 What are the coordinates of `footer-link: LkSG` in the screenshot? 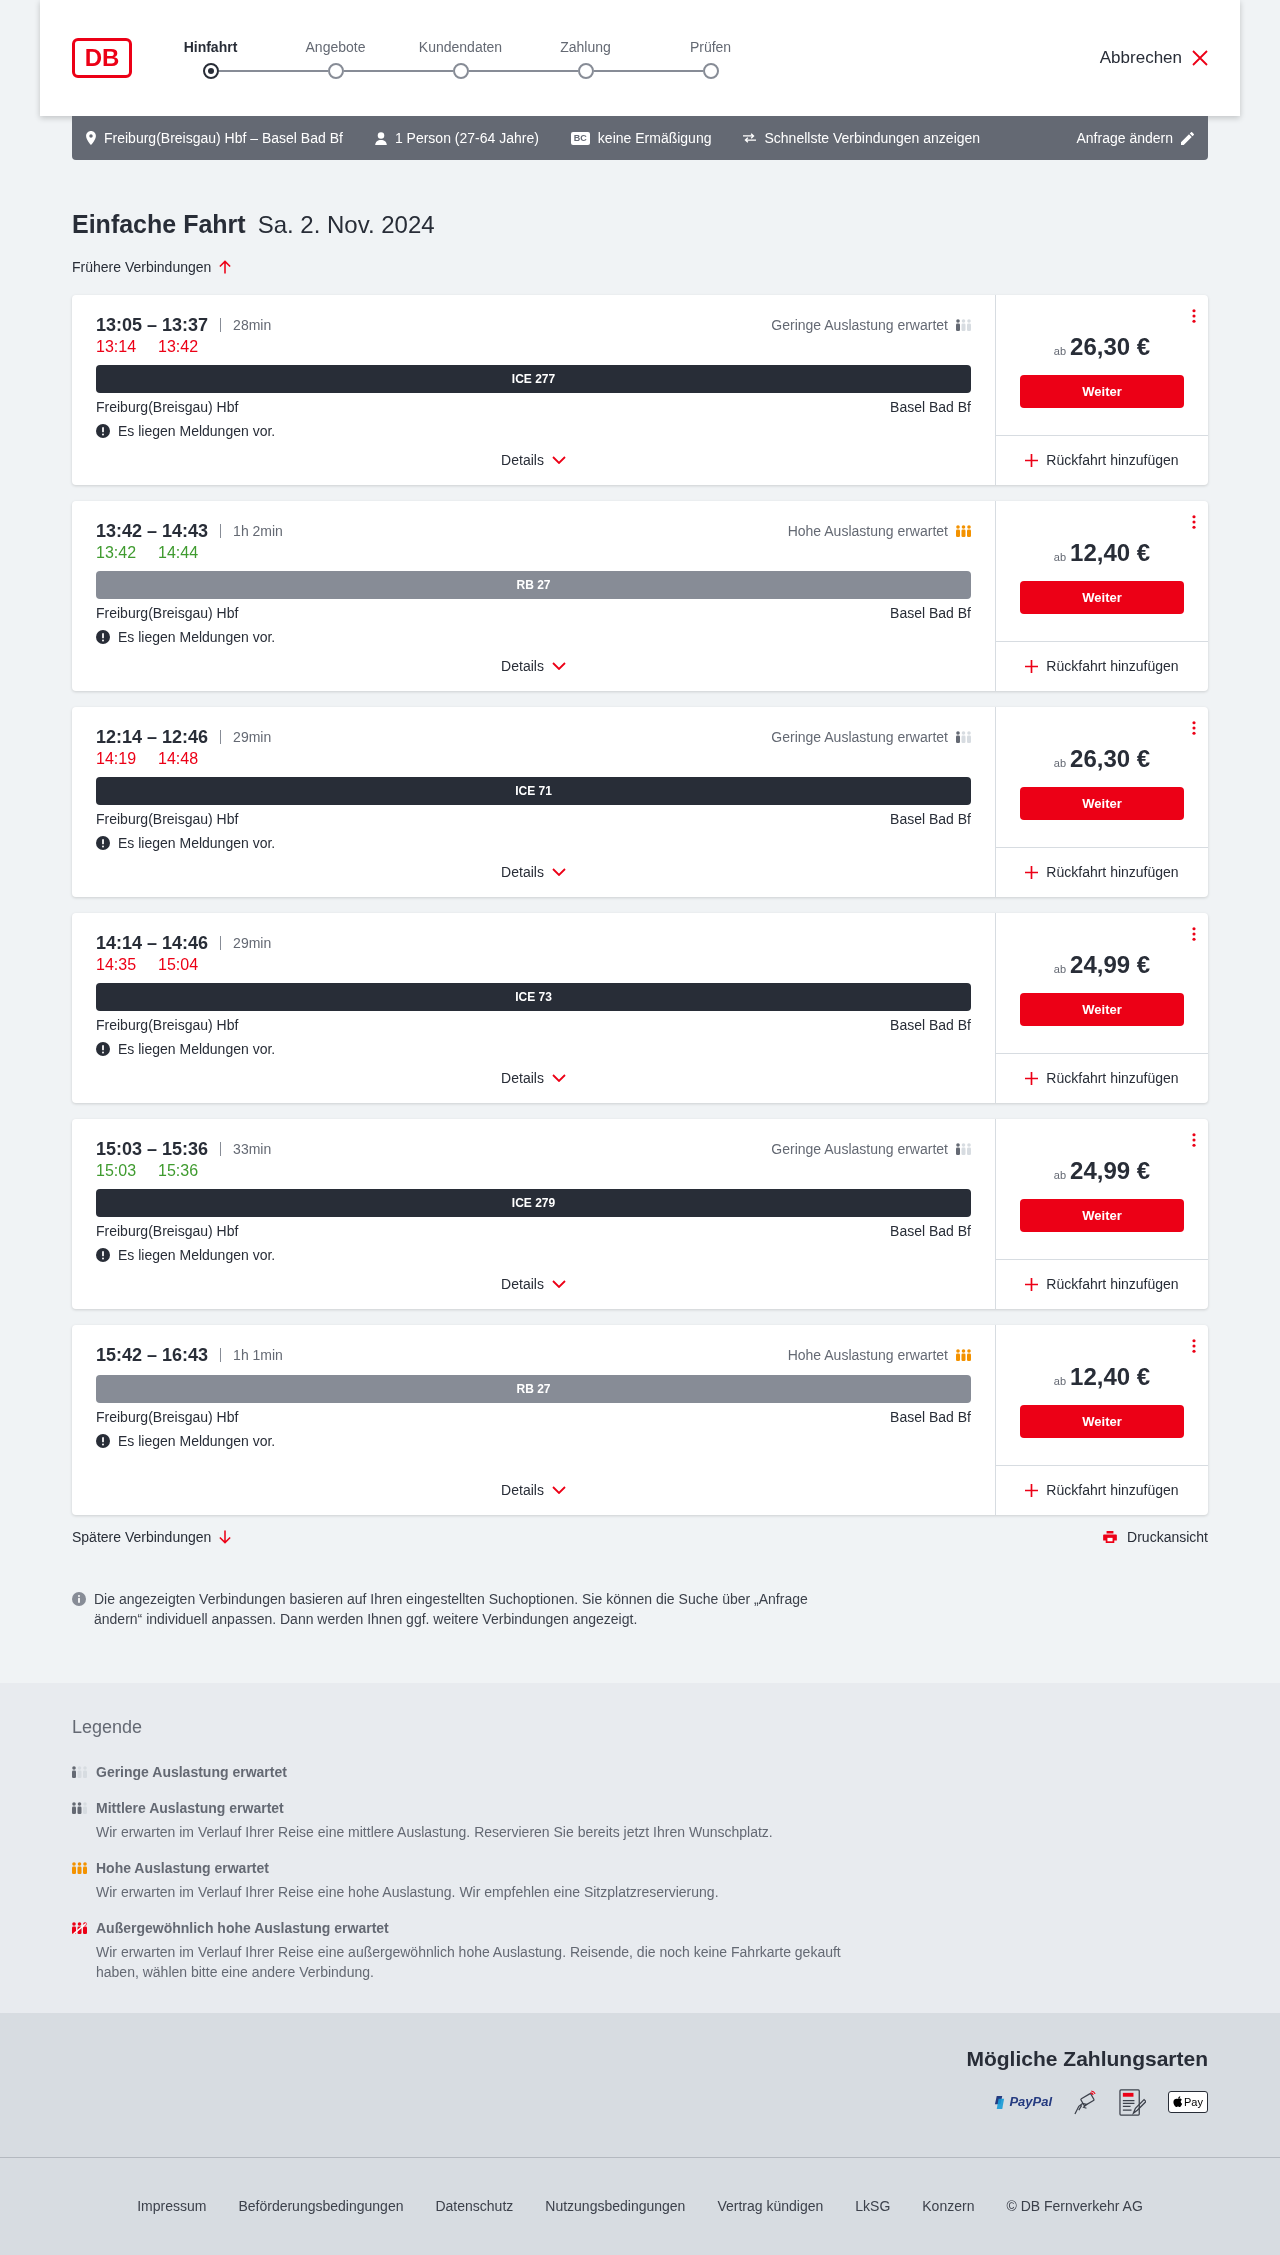 It's located at (873, 2206).